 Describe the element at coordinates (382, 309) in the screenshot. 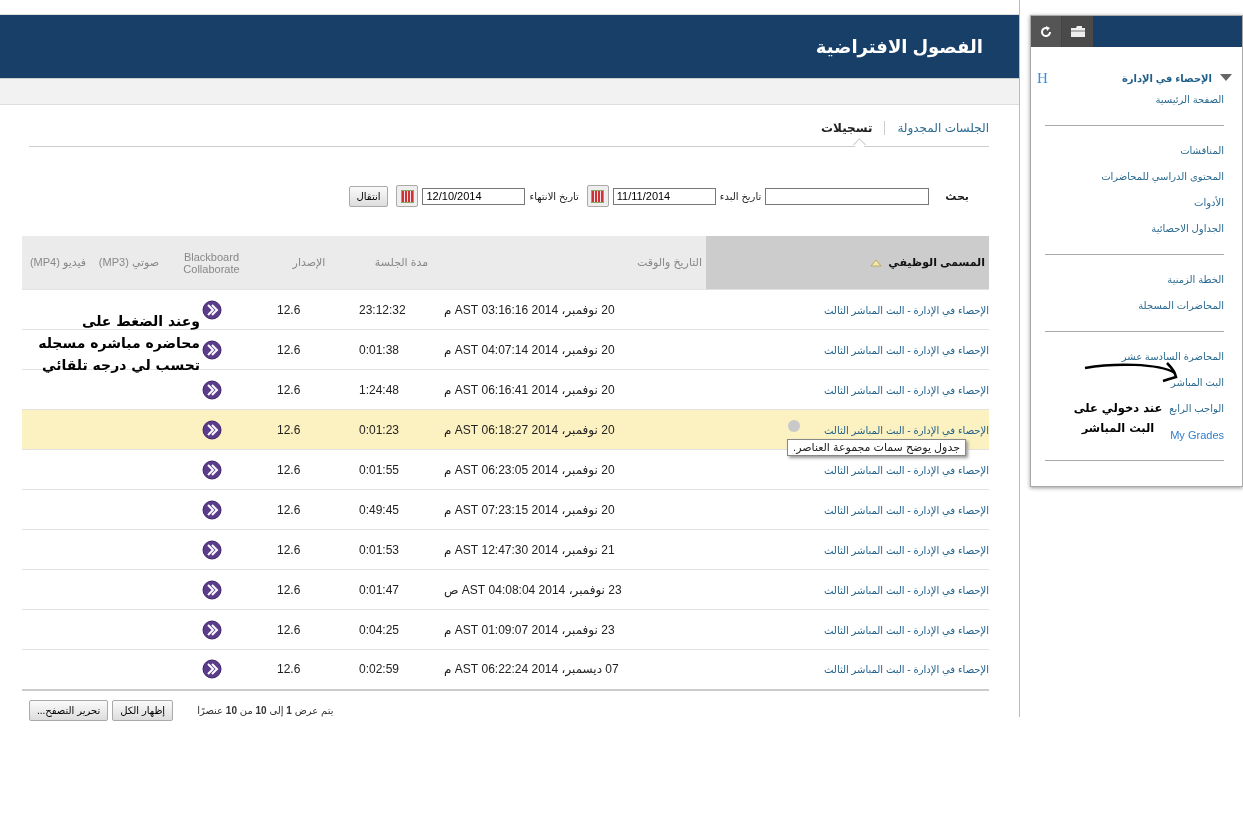

I see `duration-cell: 23:12:32` at that location.